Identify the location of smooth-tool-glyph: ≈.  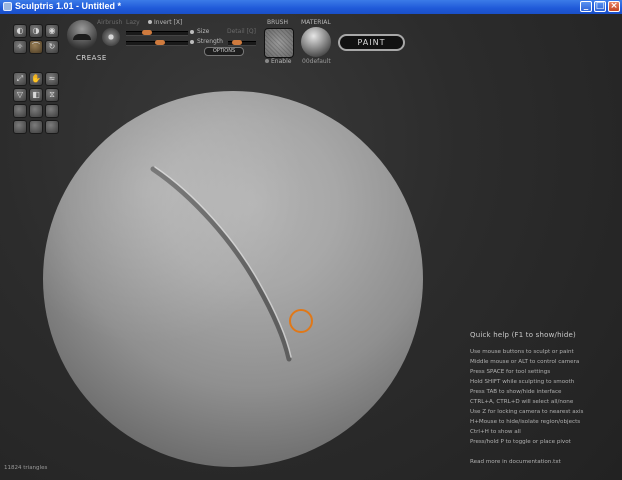
(52, 78).